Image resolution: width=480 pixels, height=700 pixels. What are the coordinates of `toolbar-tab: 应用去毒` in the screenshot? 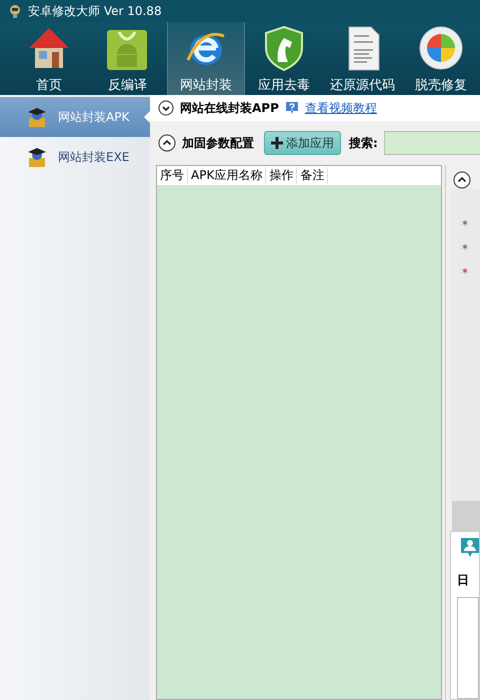 It's located at (284, 58).